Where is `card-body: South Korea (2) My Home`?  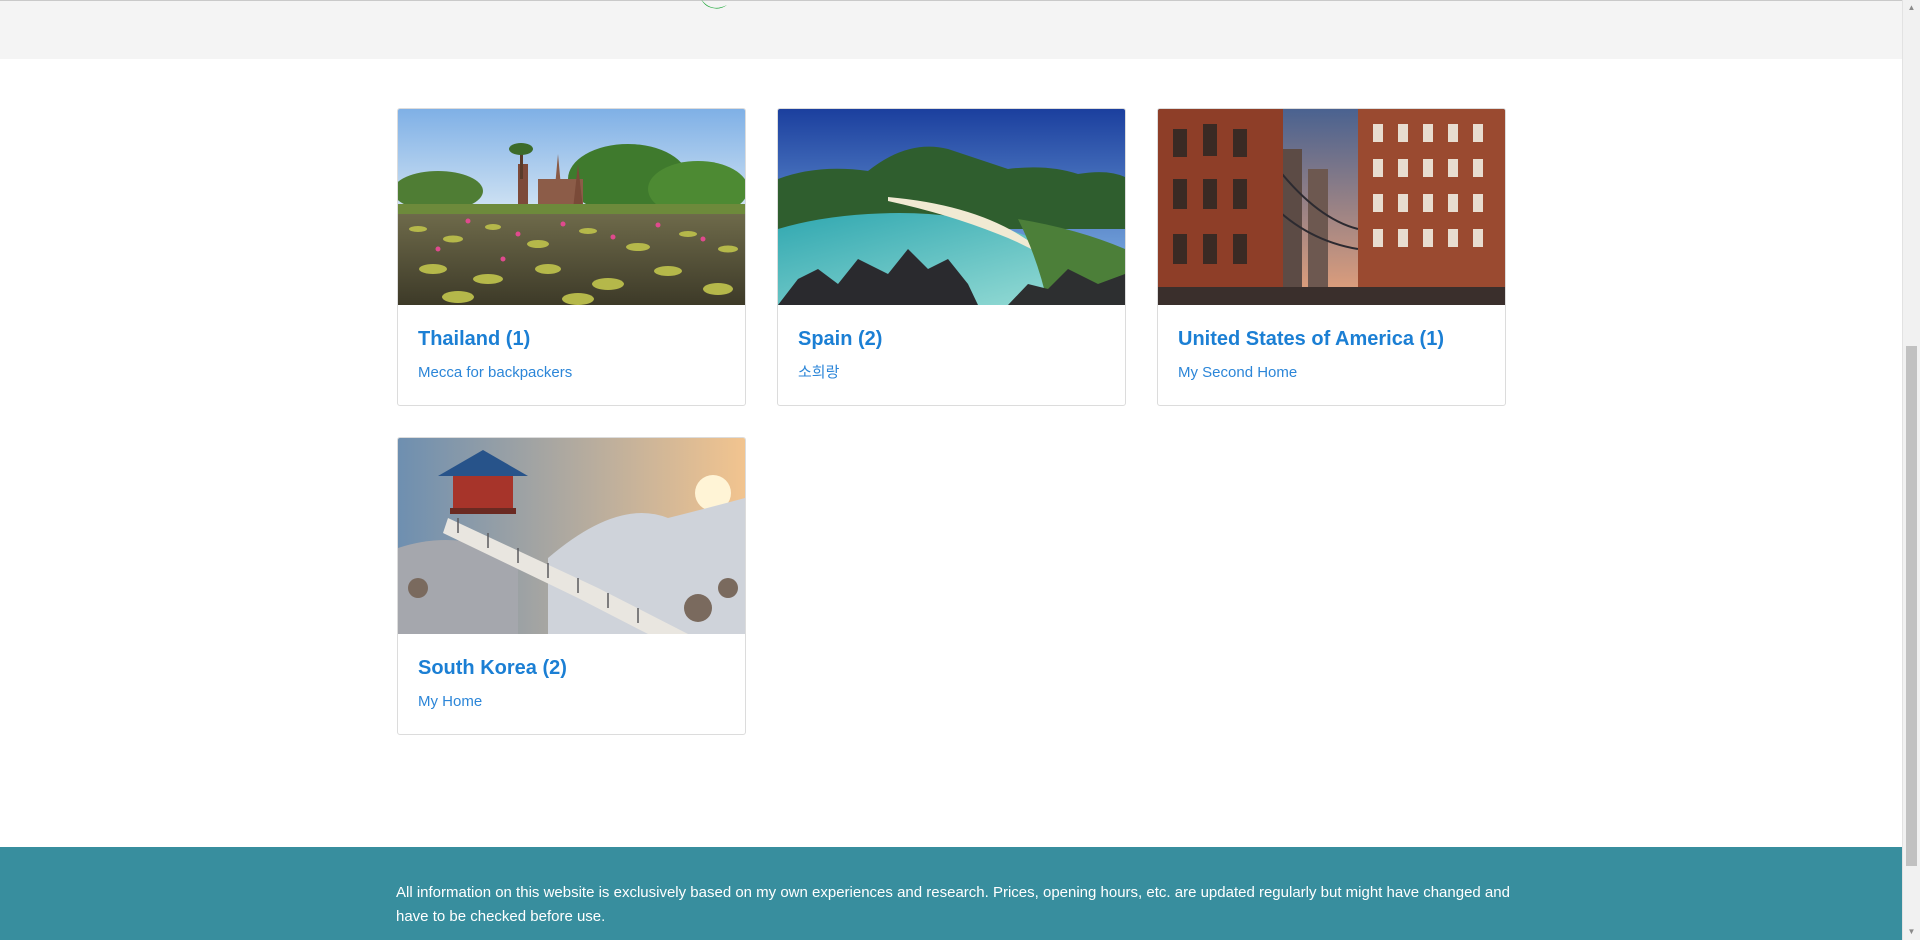 card-body: South Korea (2) My Home is located at coordinates (571, 673).